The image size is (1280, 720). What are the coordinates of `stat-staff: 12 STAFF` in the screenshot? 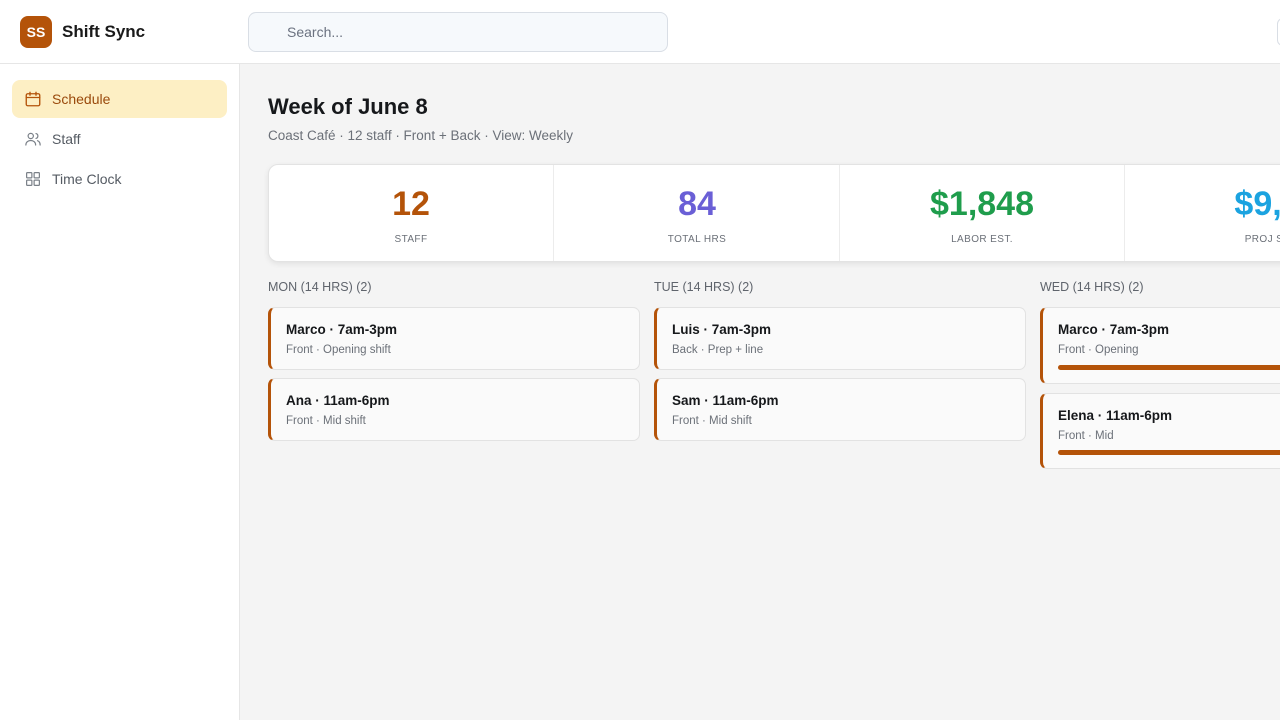 It's located at (411, 213).